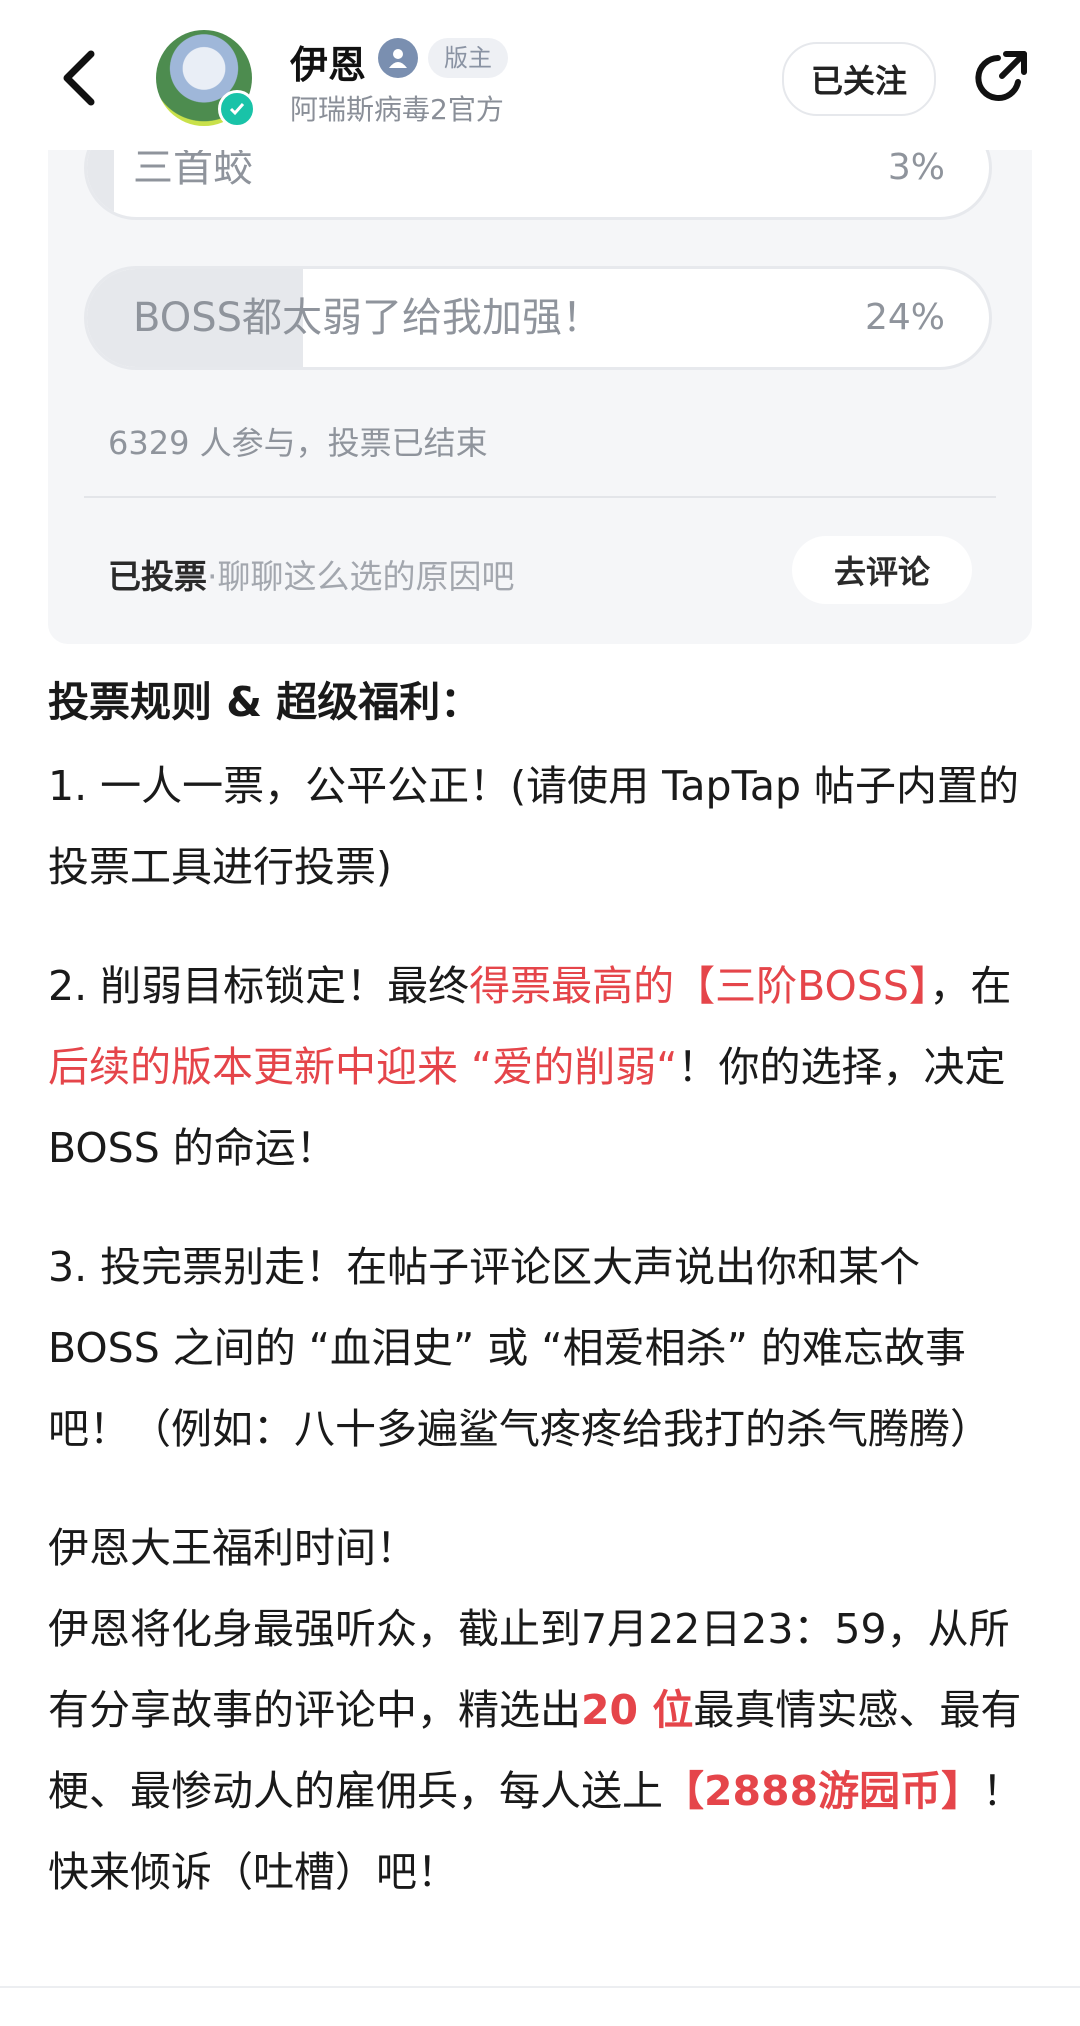 This screenshot has width=1080, height=2026. Describe the element at coordinates (398, 58) in the screenshot. I see `admin-icon` at that location.